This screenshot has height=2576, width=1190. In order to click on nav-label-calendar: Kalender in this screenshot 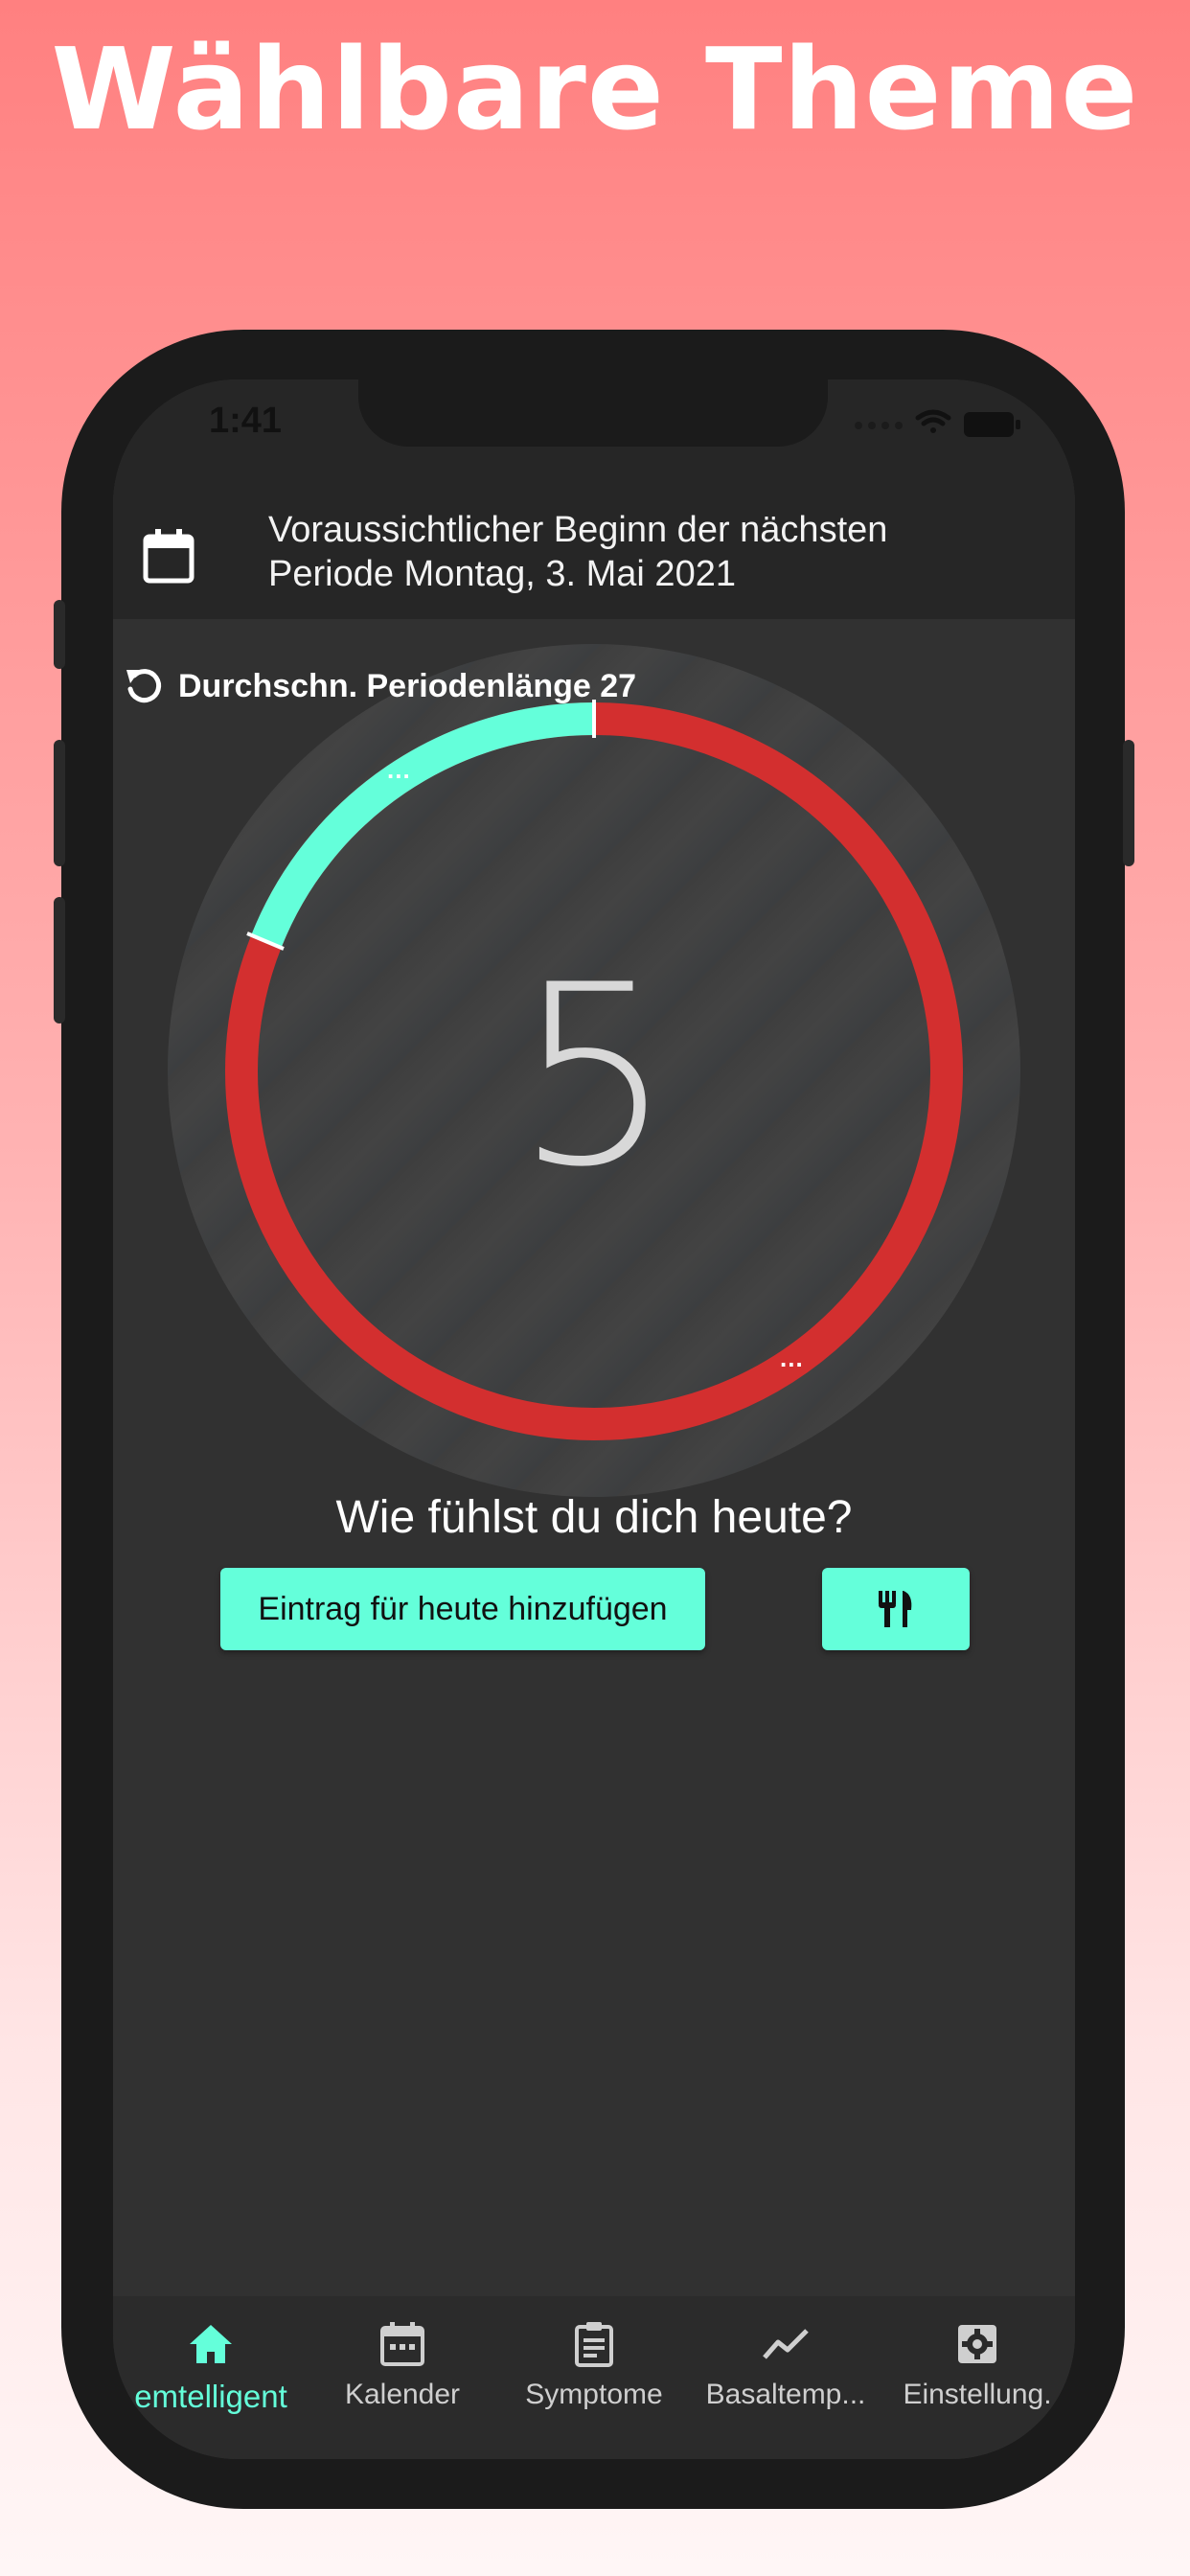, I will do `click(403, 2394)`.